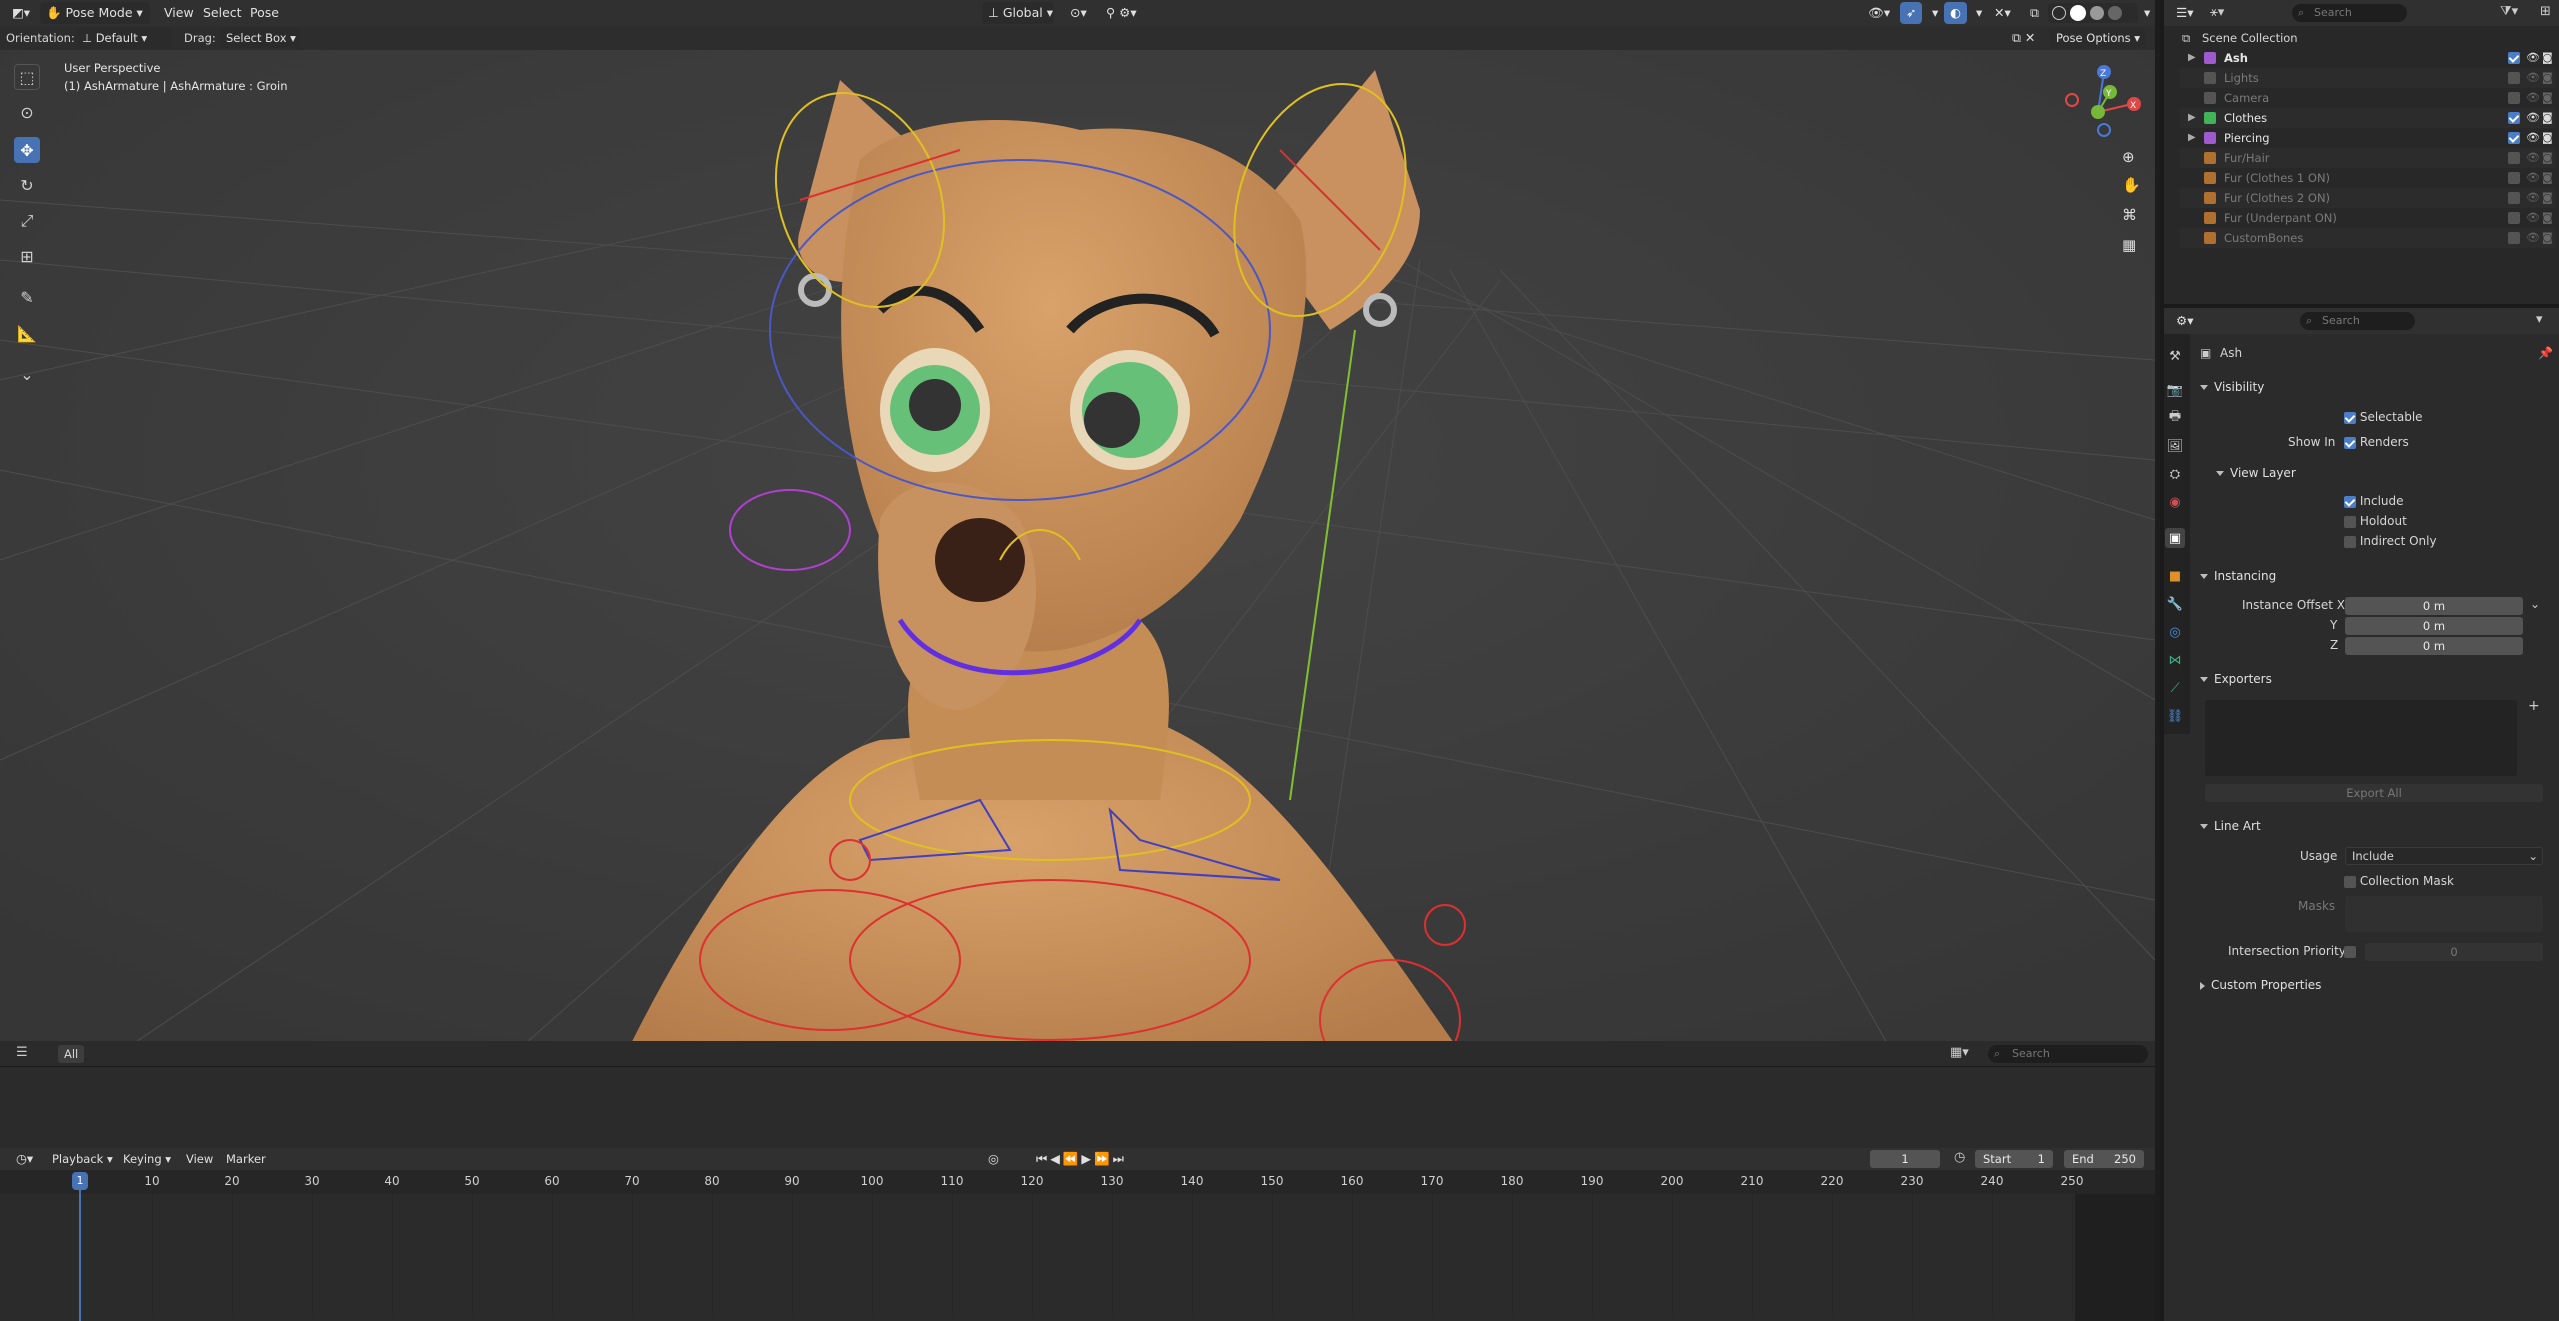  Describe the element at coordinates (2387, 473) in the screenshot. I see `view-layer-subpanel-header: View Layer` at that location.